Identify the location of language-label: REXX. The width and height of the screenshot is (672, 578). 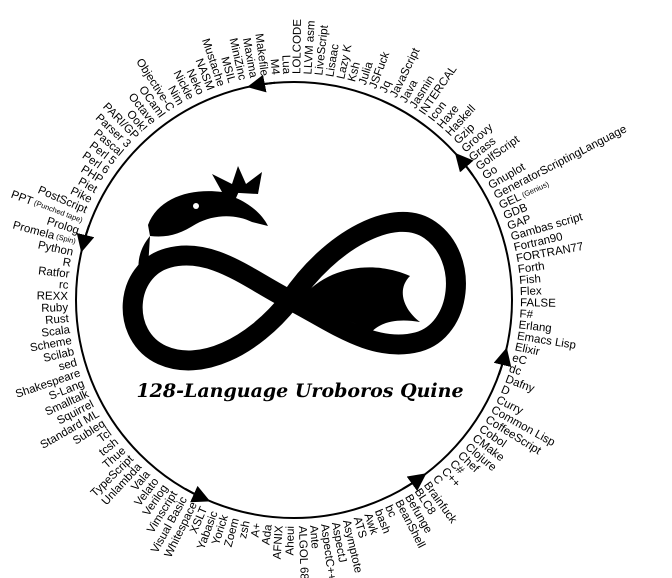
(53, 296).